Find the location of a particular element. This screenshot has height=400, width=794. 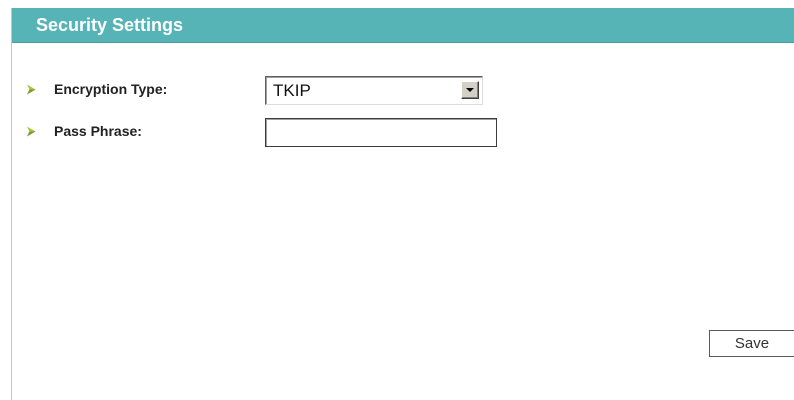

pass-phrase-row: Pass Phrase: is located at coordinates (375, 132).